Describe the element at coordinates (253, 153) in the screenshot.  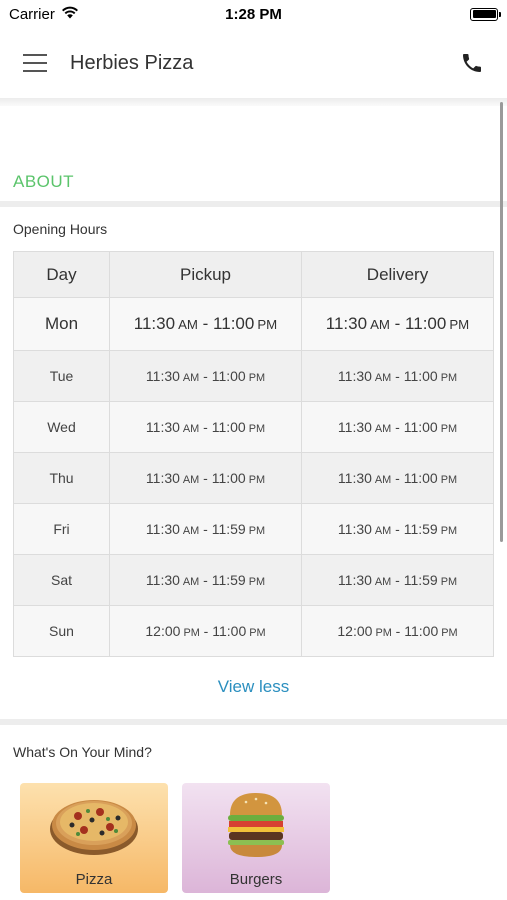
I see `about-section: ABOUT` at that location.